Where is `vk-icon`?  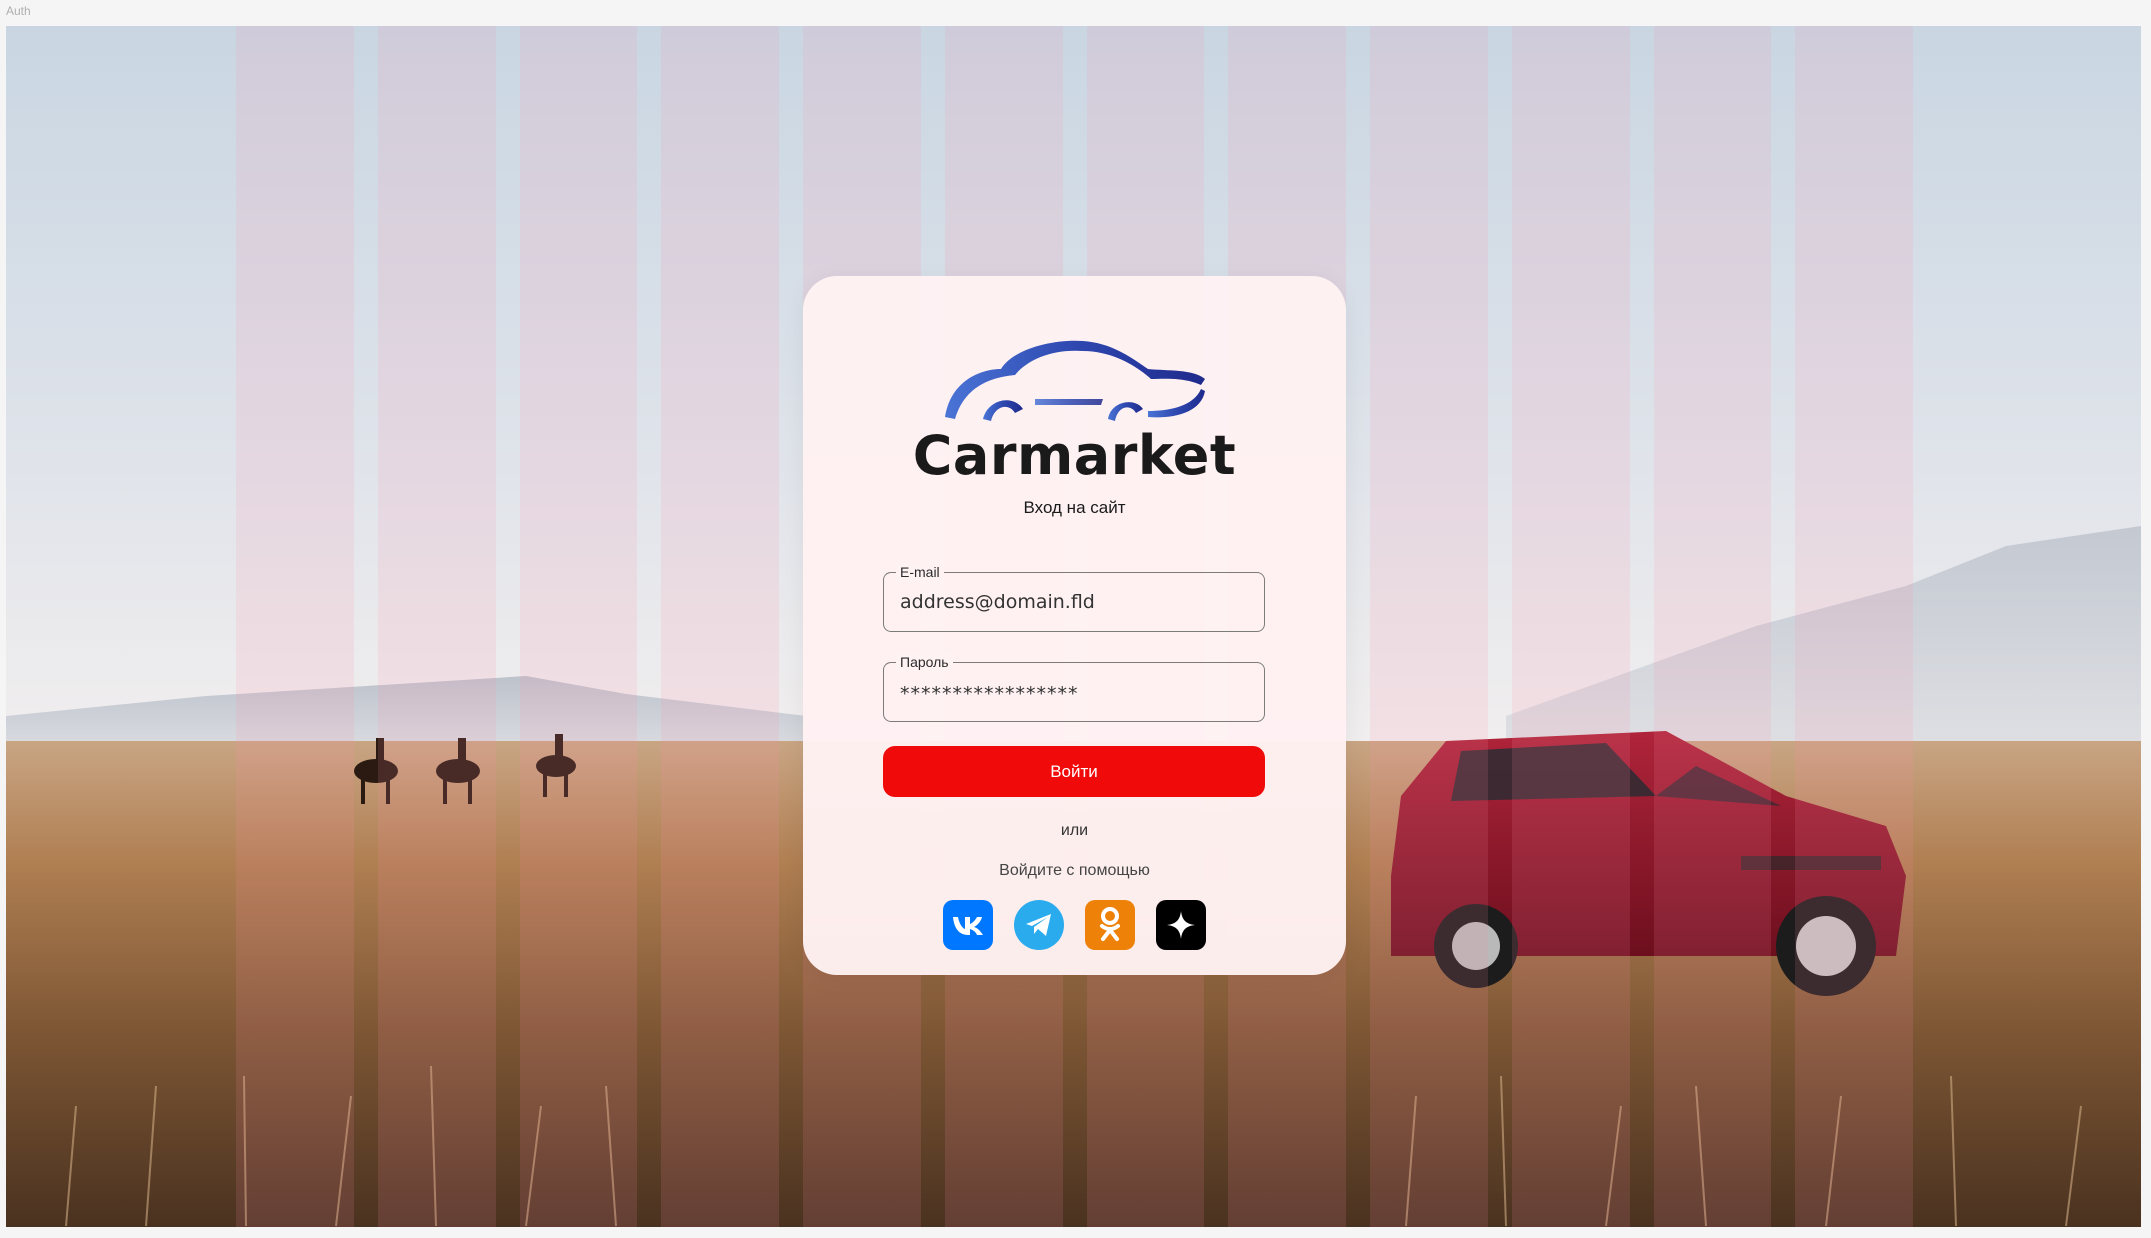
vk-icon is located at coordinates (968, 926).